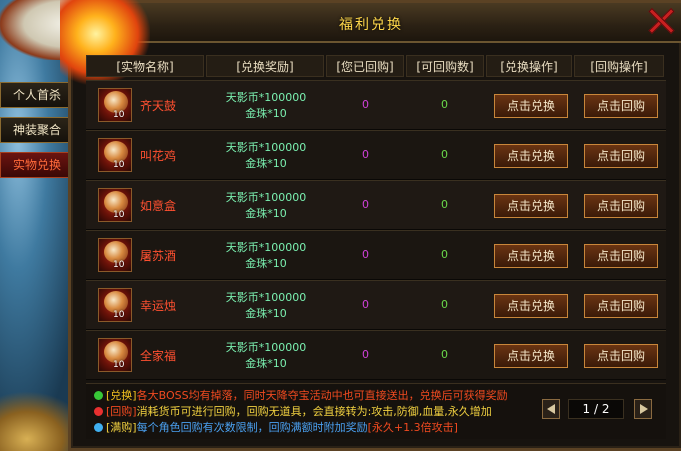 The image size is (681, 451). I want to click on tab-personal-first-kill: 个人首杀, so click(37, 95).